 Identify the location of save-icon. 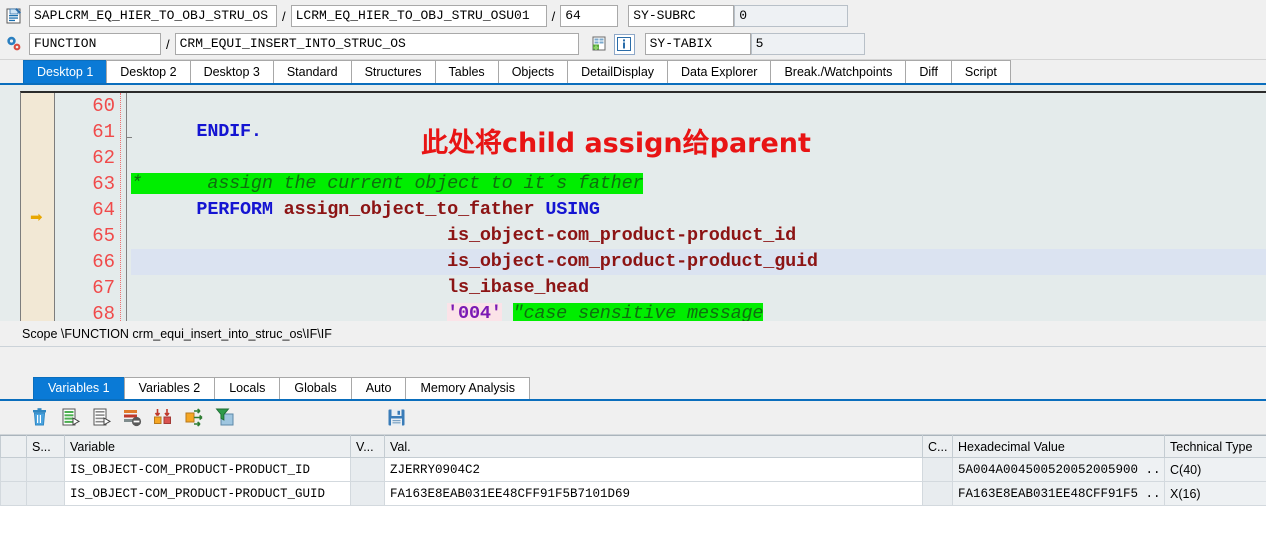
(396, 418).